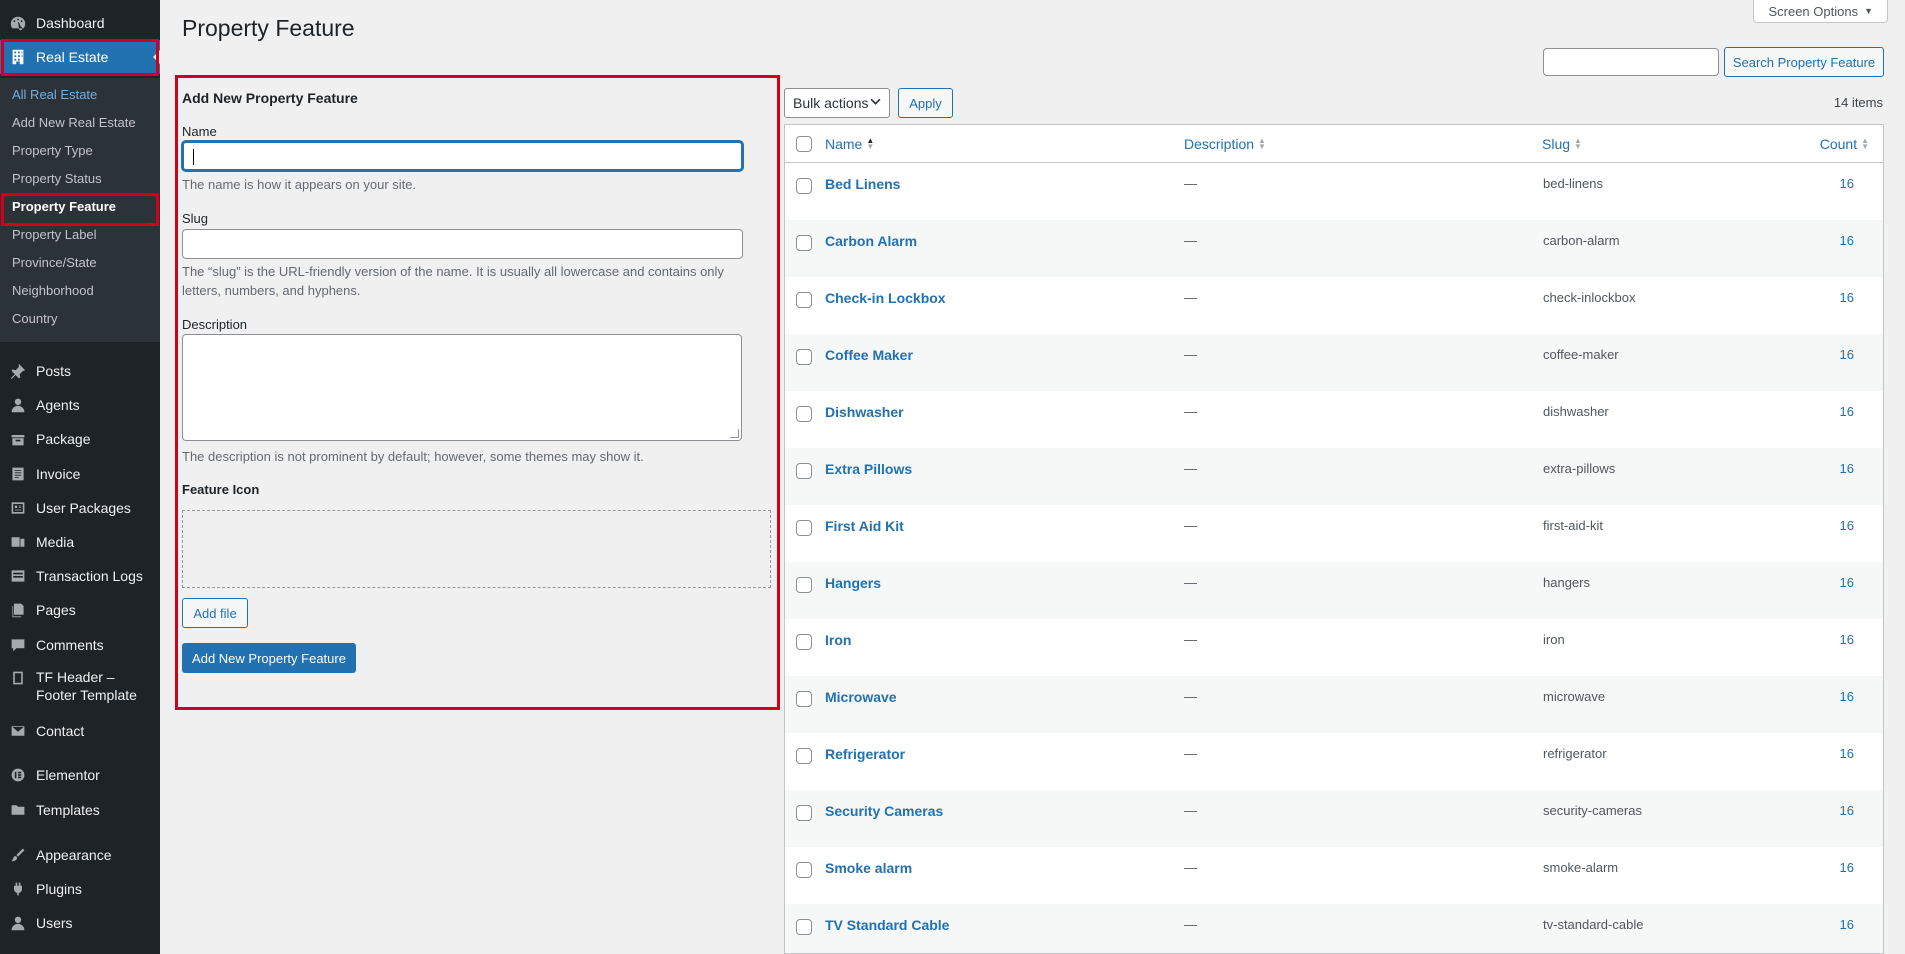  I want to click on menu-plugins: Plugins, so click(80, 889).